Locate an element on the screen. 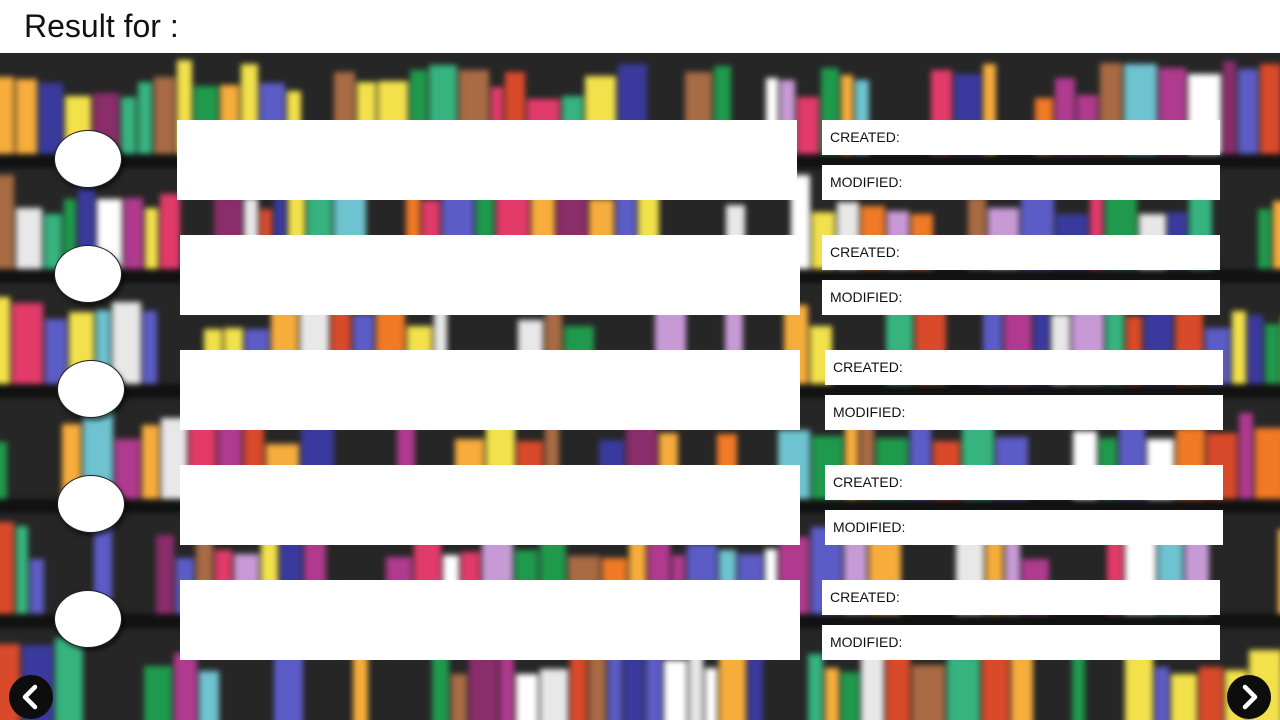  chevron-left-icon is located at coordinates (30, 697).